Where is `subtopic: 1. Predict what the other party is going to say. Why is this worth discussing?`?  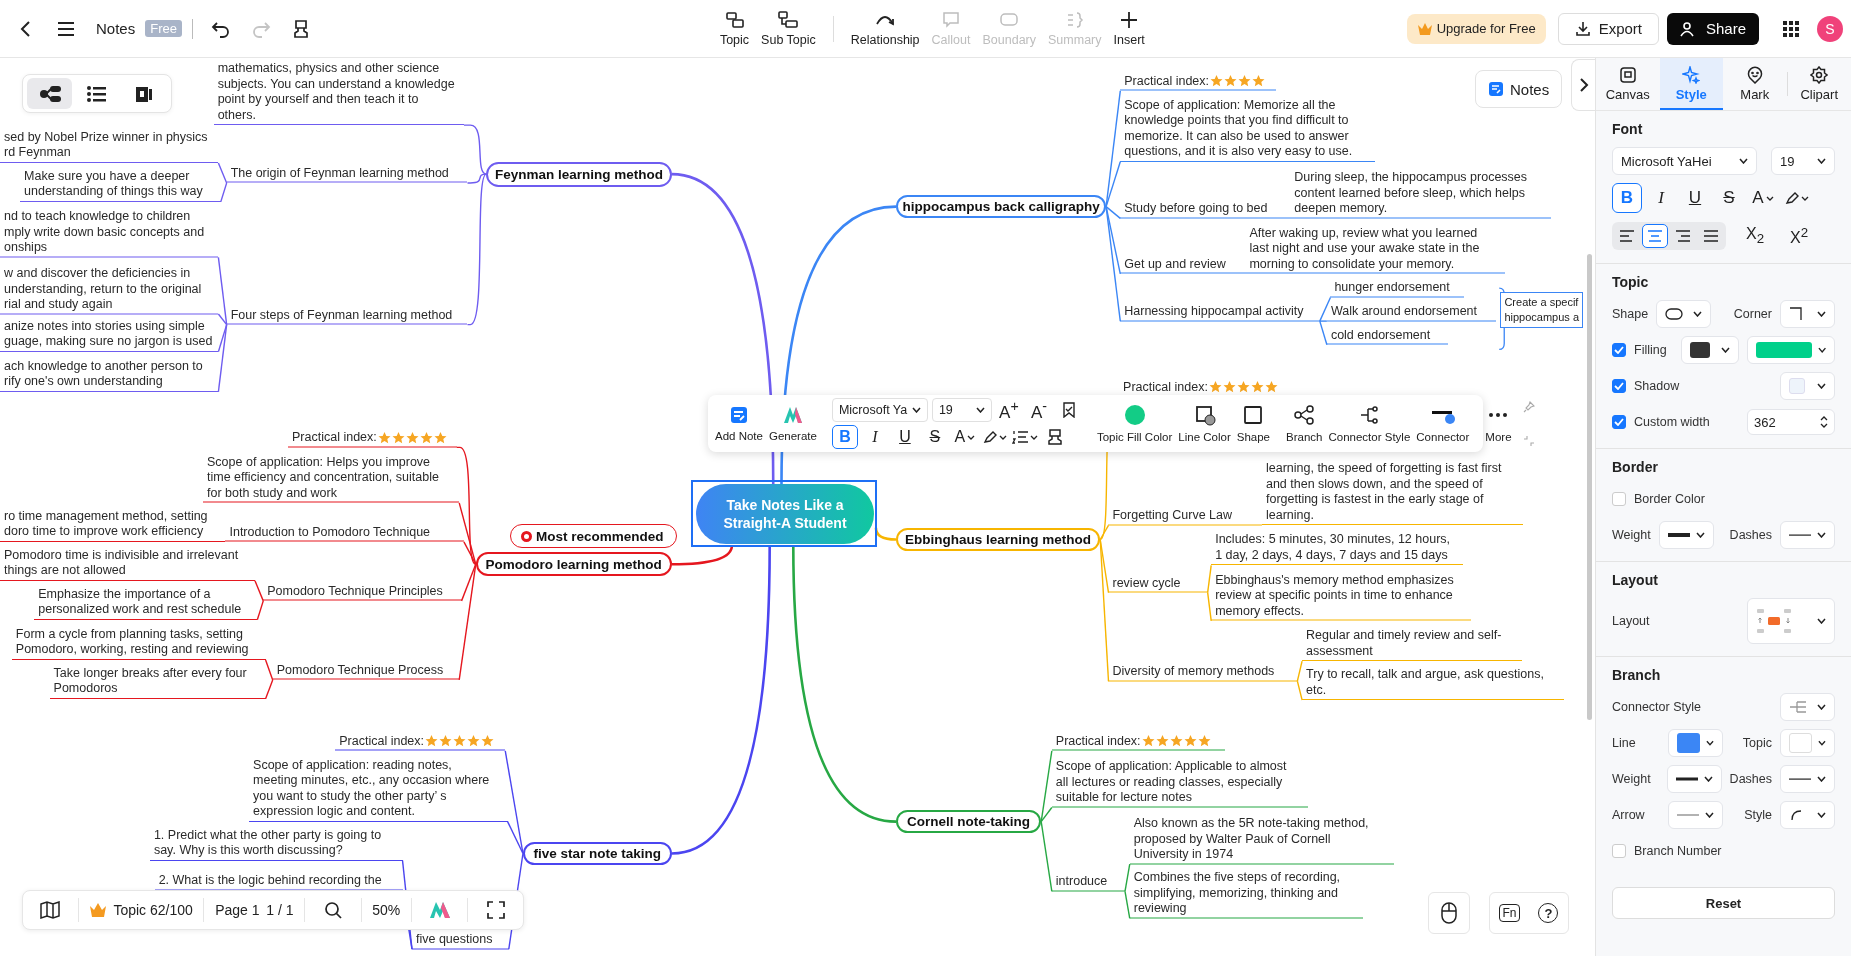
subtopic: 1. Predict what the other party is going to say. Why is this worth discussing? is located at coordinates (276, 844).